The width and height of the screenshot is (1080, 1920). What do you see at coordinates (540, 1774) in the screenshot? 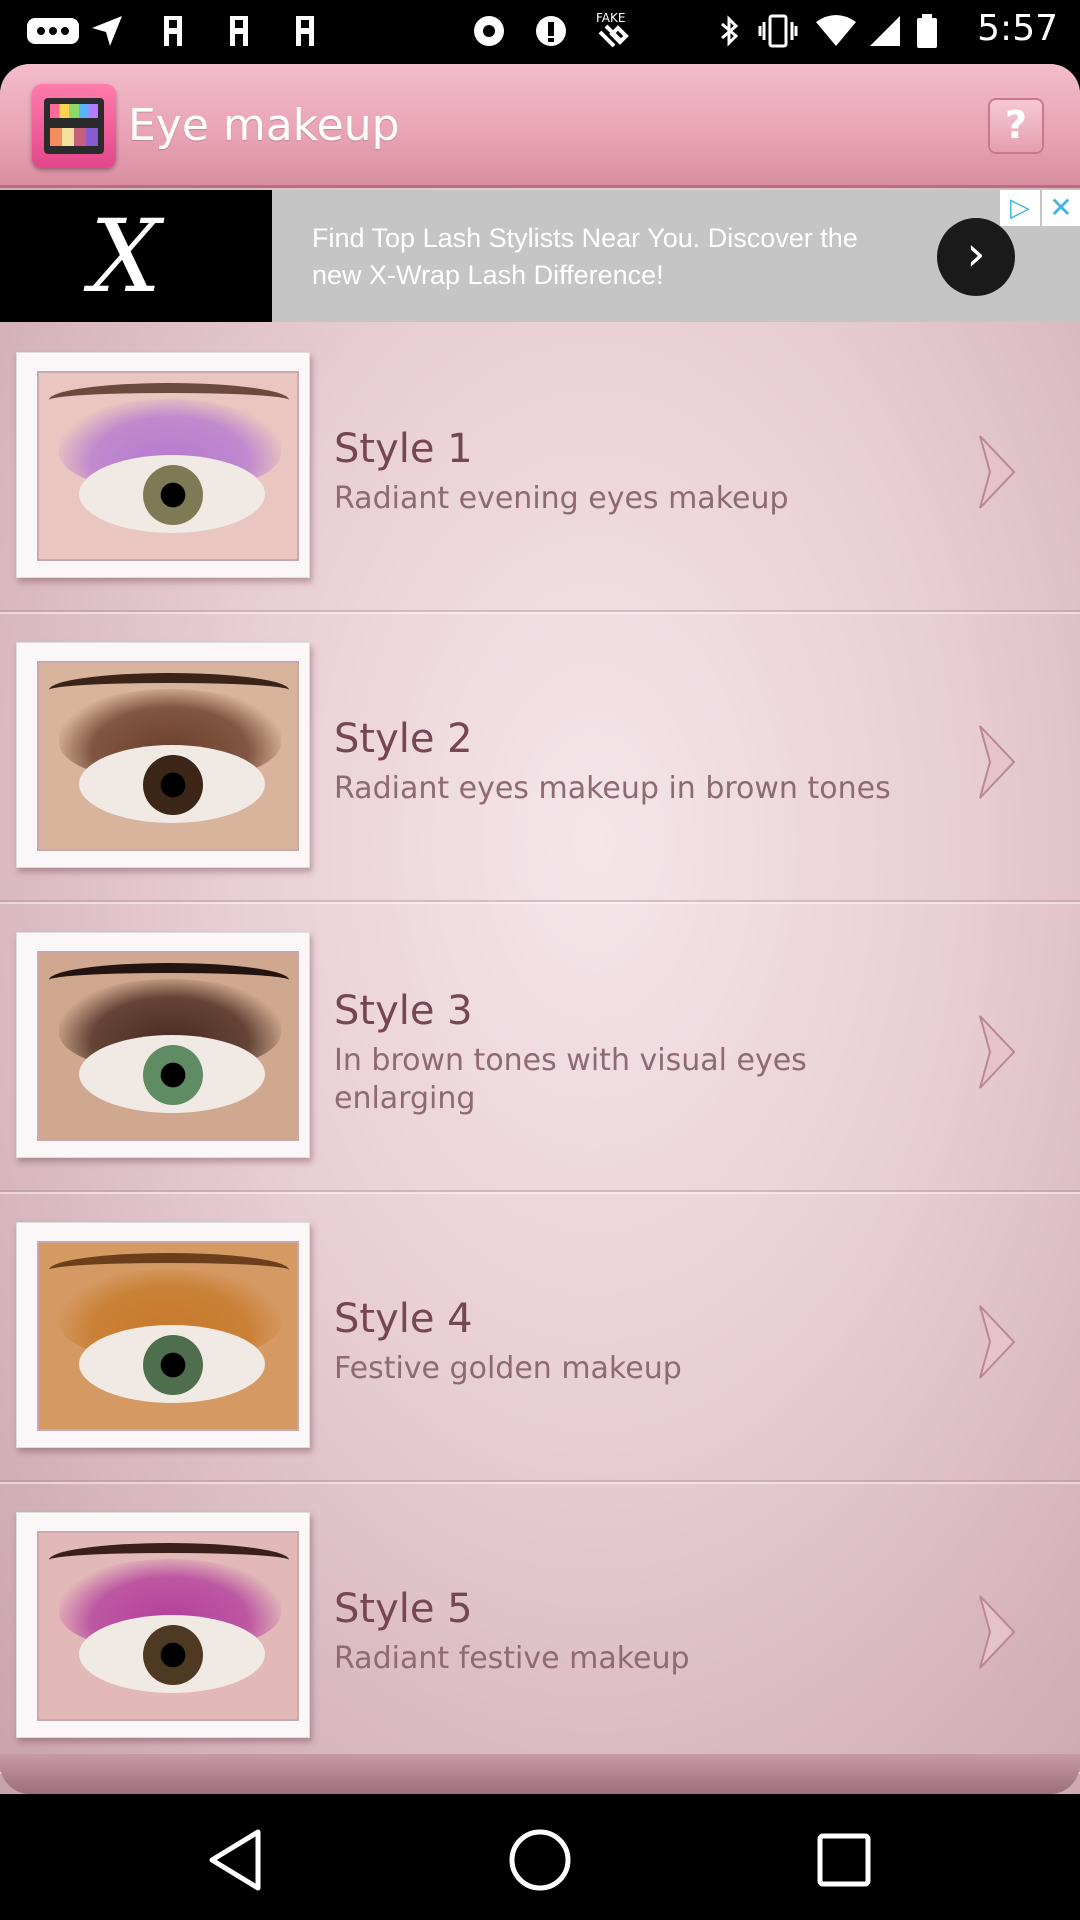
I see `app-bottom-edge` at bounding box center [540, 1774].